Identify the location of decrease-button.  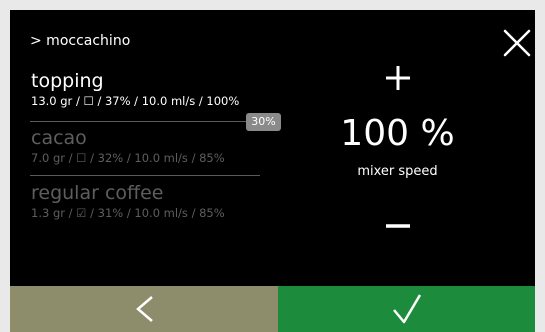
(398, 226).